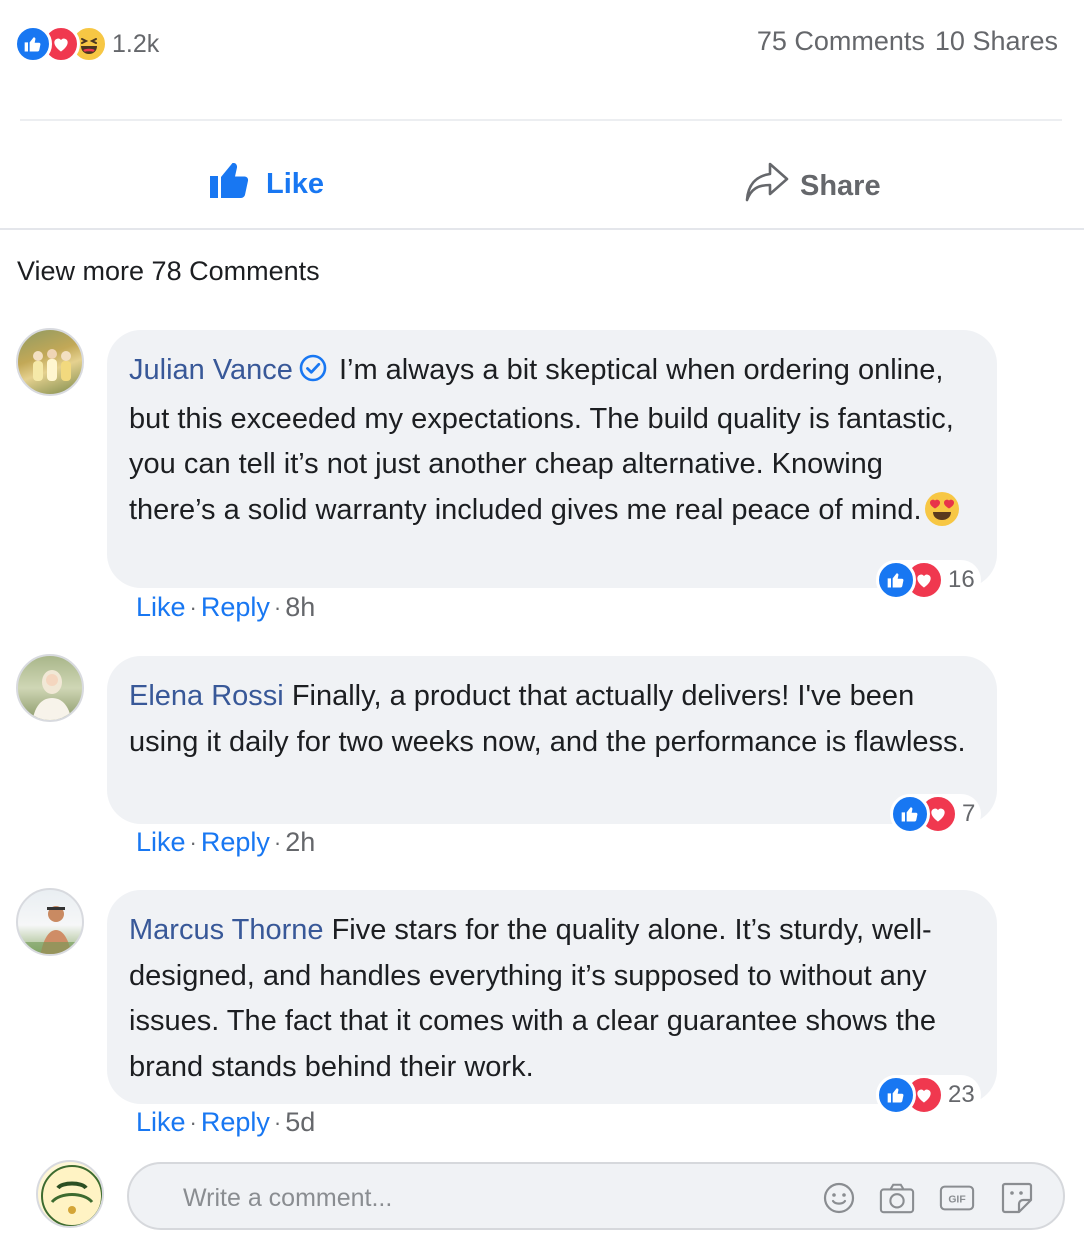 The image size is (1084, 1243). I want to click on heart-eyes-emoji-icon, so click(942, 516).